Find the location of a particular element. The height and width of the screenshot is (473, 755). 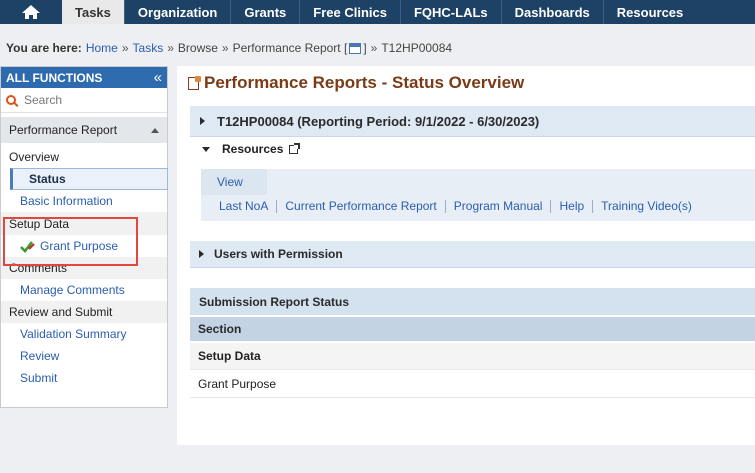

resources-label: Resources is located at coordinates (253, 149).